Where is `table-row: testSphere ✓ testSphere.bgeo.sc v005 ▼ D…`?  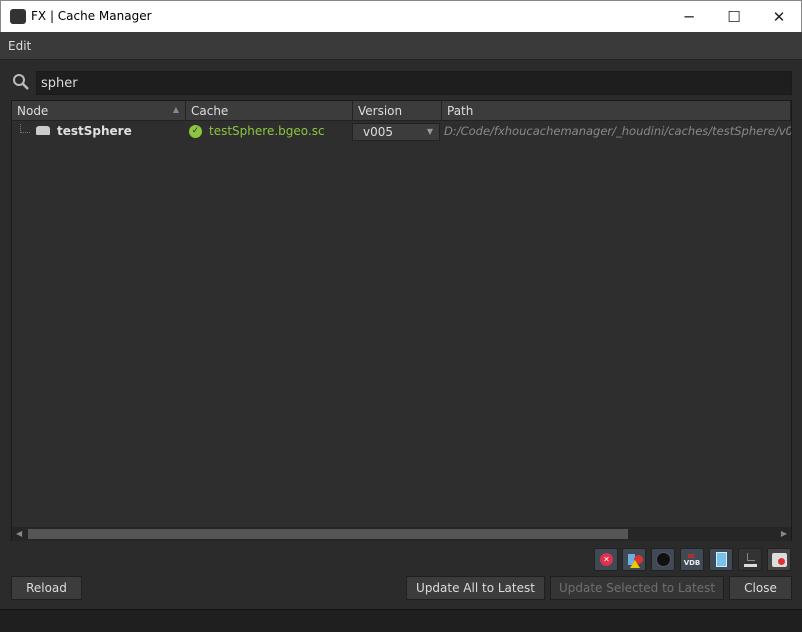
table-row: testSphere ✓ testSphere.bgeo.sc v005 ▼ D… is located at coordinates (401, 131).